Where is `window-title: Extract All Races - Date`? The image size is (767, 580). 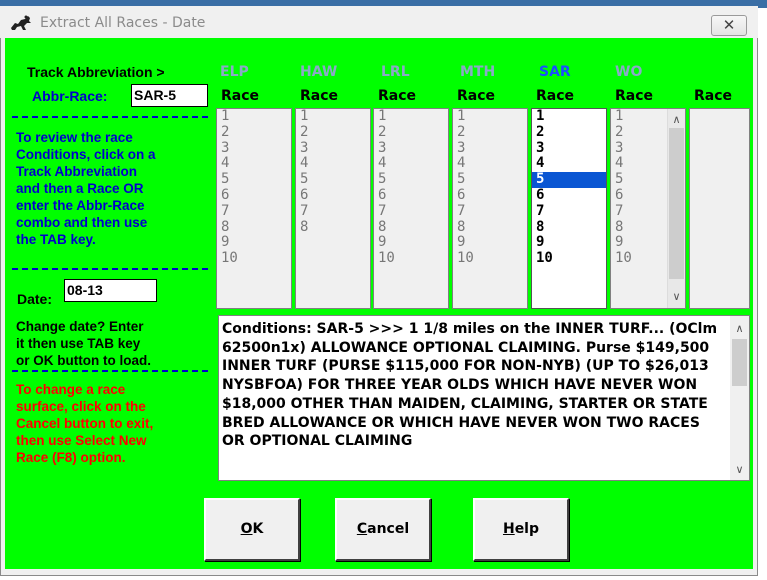 window-title: Extract All Races - Date is located at coordinates (123, 23).